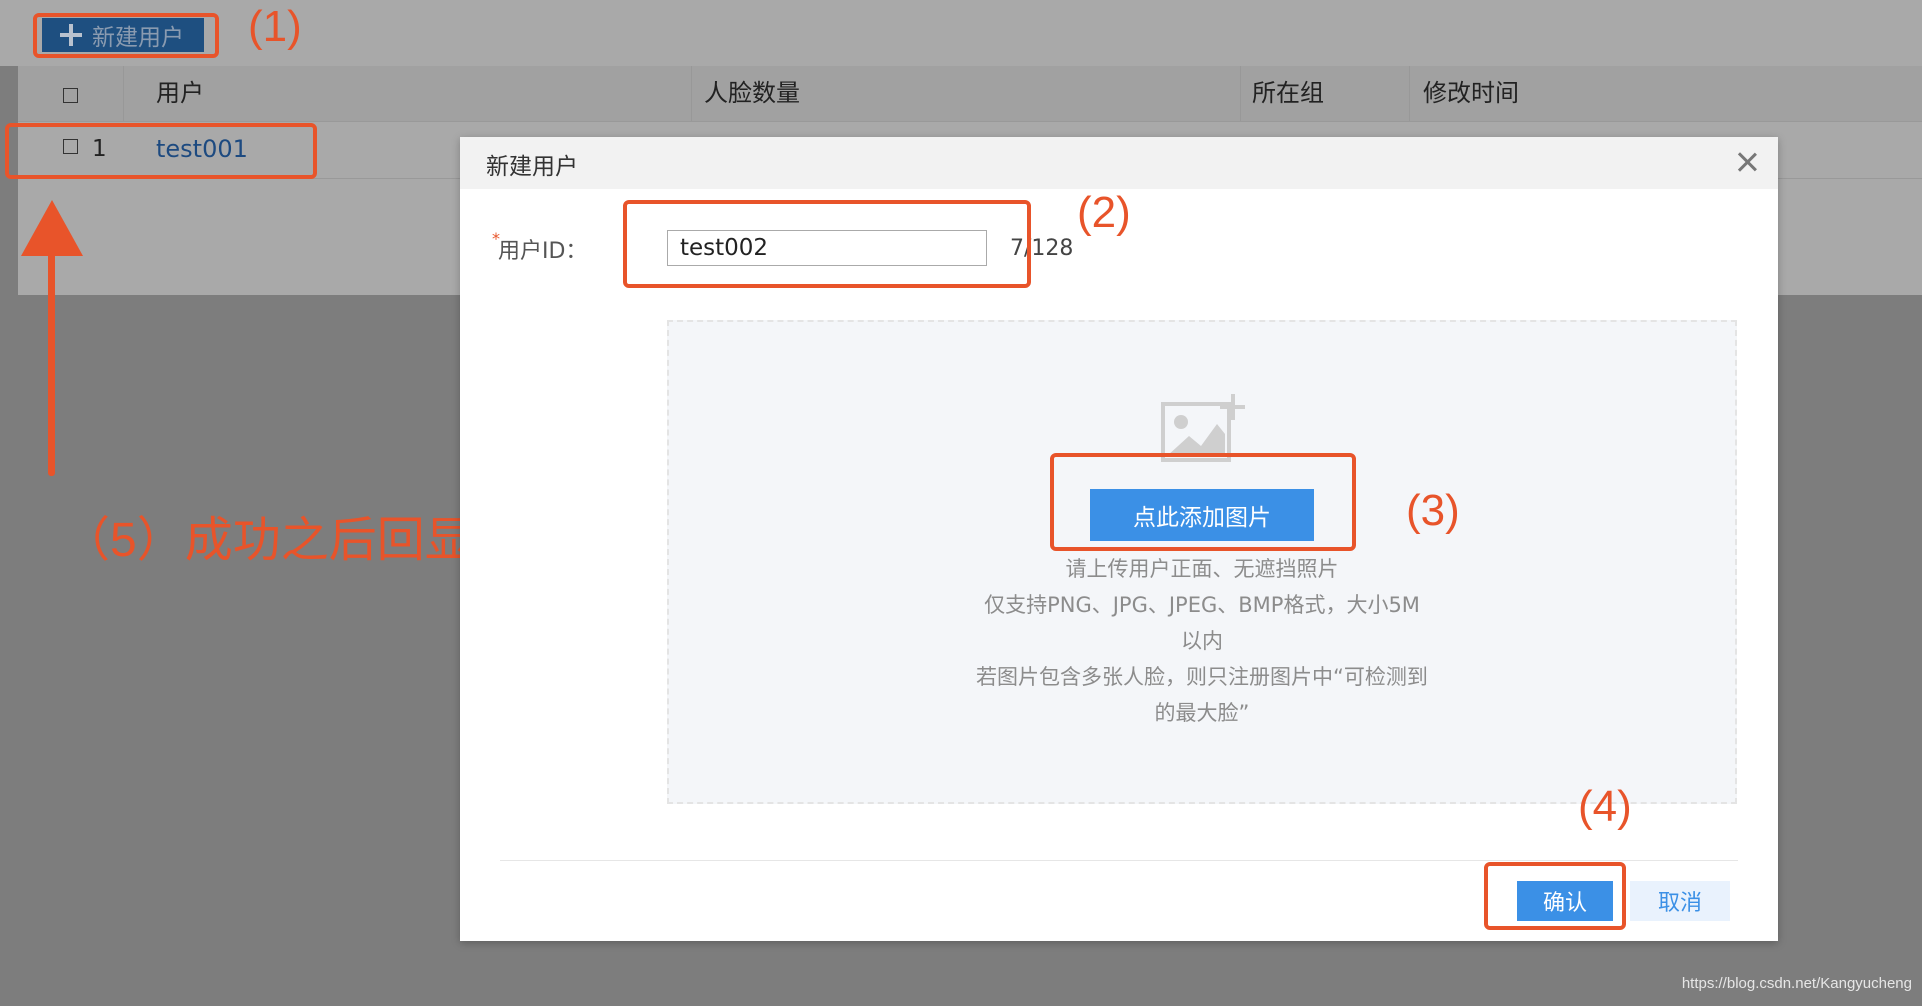 The height and width of the screenshot is (1006, 1922). I want to click on upload-hint-line: 仅支持PNG、JPG、JPEG、BMP格式，大小5M, so click(1202, 605).